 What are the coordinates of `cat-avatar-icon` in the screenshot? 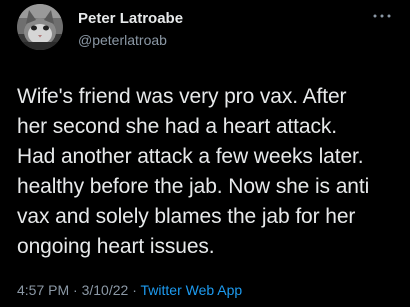 It's located at (40, 27).